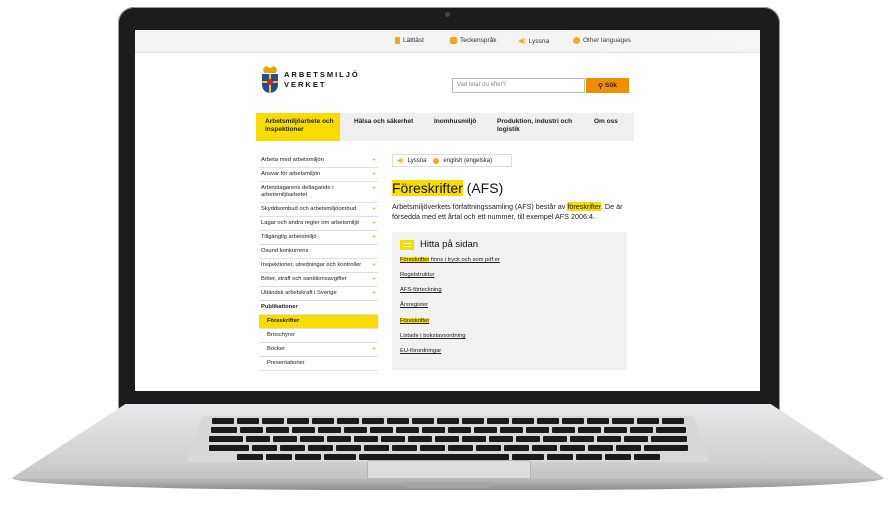  Describe the element at coordinates (447, 14) in the screenshot. I see `webcam` at that location.